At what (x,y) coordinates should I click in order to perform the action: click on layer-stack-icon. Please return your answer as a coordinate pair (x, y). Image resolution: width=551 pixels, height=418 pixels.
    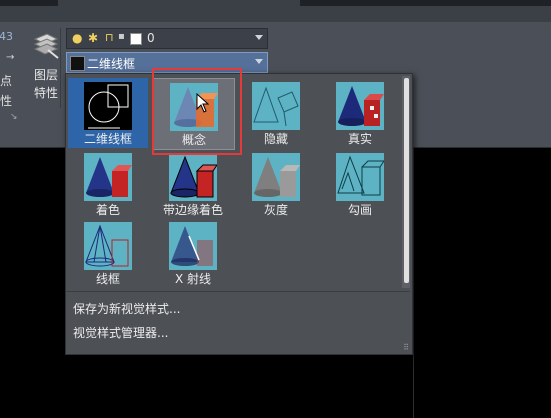
    Looking at the image, I should click on (46, 46).